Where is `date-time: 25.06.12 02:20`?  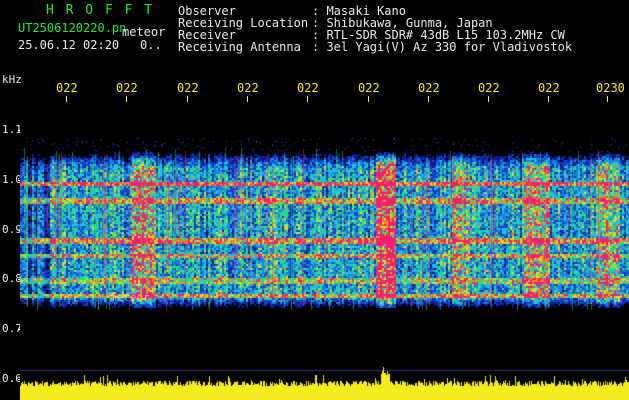
date-time: 25.06.12 02:20 is located at coordinates (69, 45).